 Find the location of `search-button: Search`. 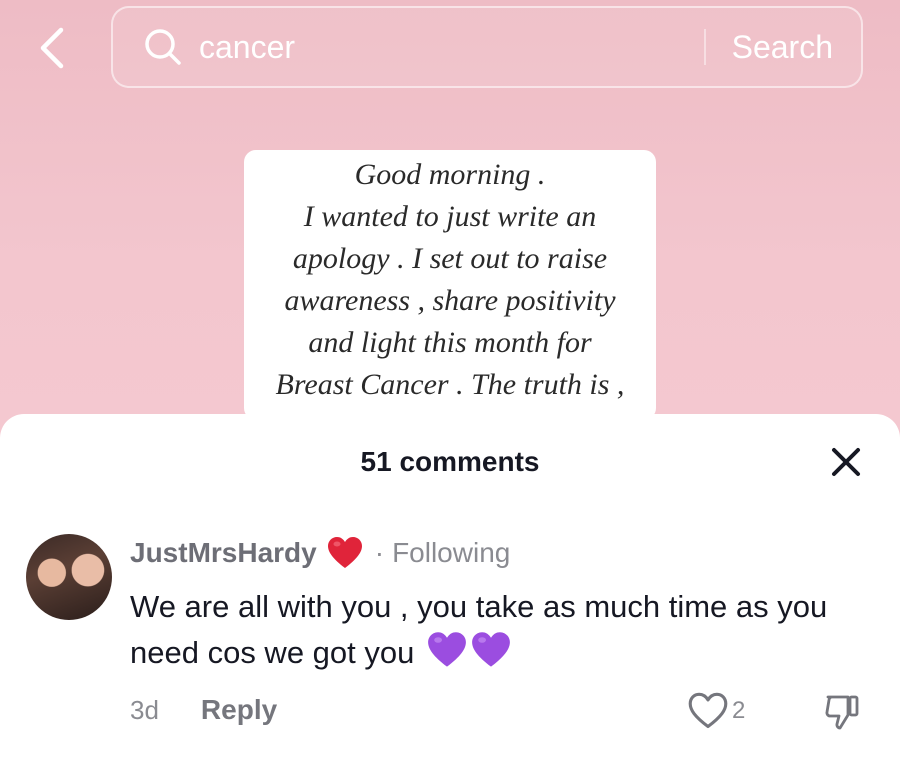

search-button: Search is located at coordinates (782, 47).